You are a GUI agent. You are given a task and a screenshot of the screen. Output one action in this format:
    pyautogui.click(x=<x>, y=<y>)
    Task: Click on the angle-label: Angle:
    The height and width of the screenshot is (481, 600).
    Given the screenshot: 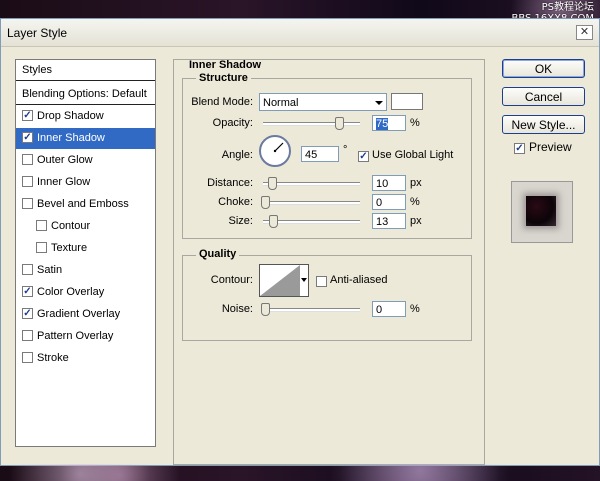 What is the action you would take?
    pyautogui.click(x=237, y=155)
    